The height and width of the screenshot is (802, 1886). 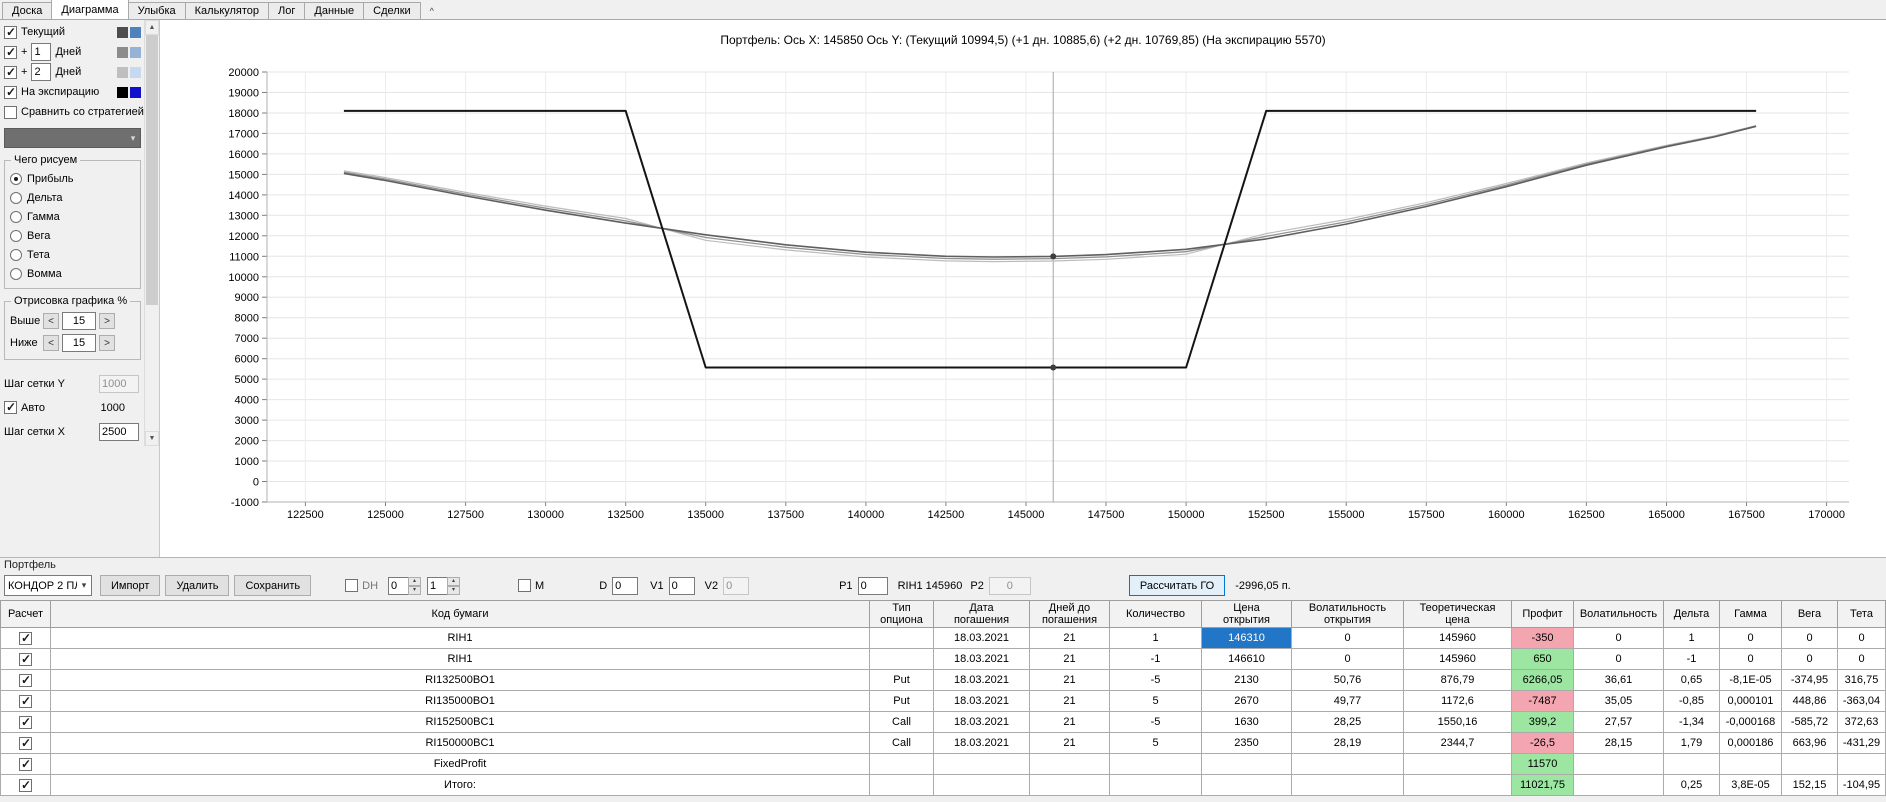 What do you see at coordinates (1542, 614) in the screenshot?
I see `col-header-profit: Профит` at bounding box center [1542, 614].